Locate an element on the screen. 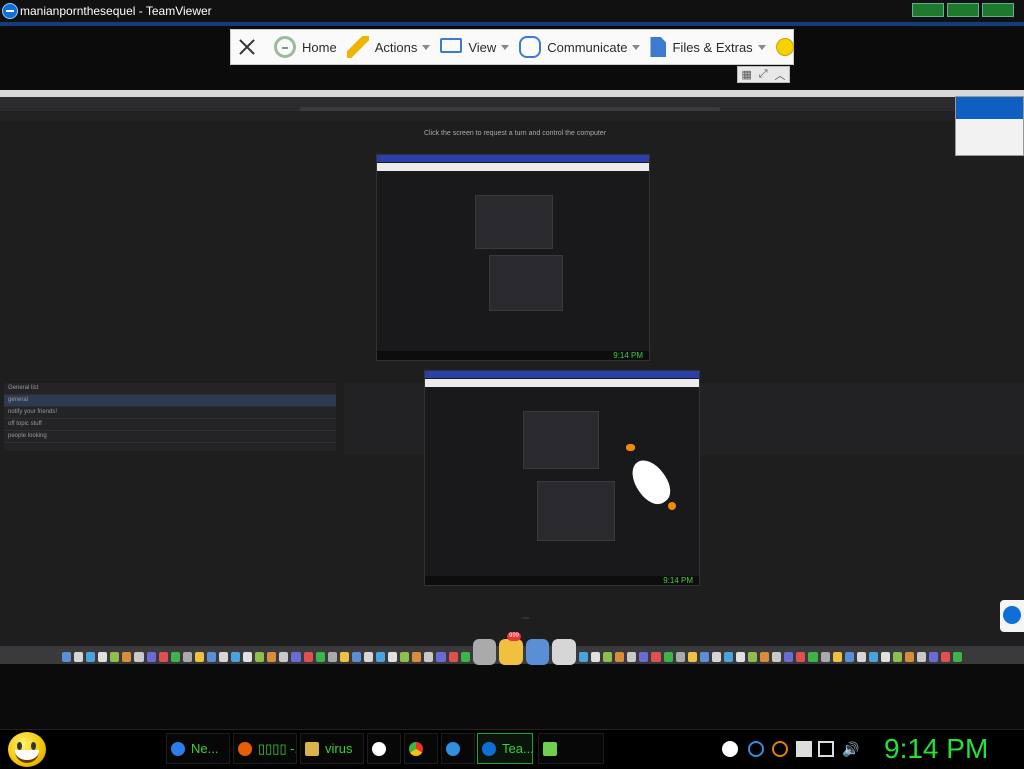  taskbar-button-edge is located at coordinates (458, 748).